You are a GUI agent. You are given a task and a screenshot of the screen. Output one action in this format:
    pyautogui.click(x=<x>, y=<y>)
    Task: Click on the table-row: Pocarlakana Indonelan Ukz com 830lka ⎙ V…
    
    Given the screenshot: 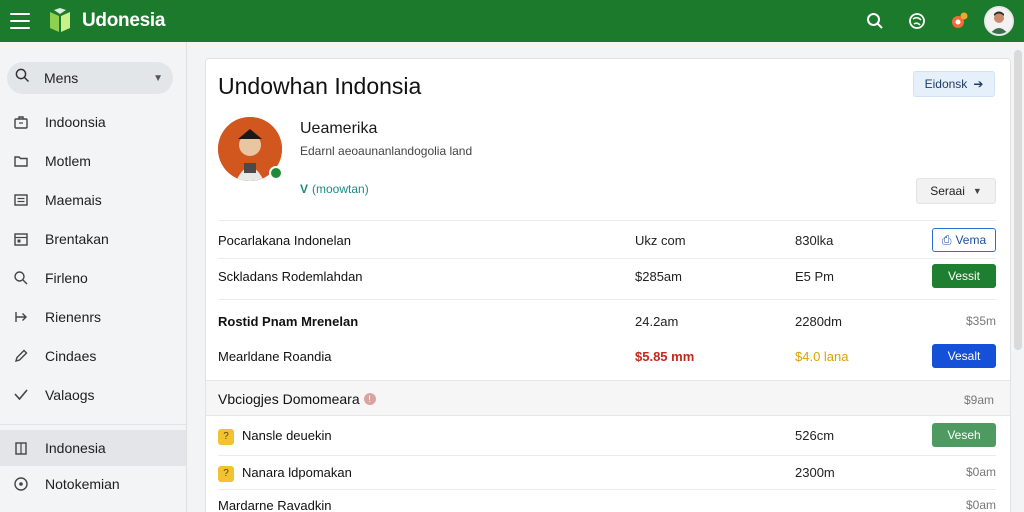 What is the action you would take?
    pyautogui.click(x=607, y=241)
    